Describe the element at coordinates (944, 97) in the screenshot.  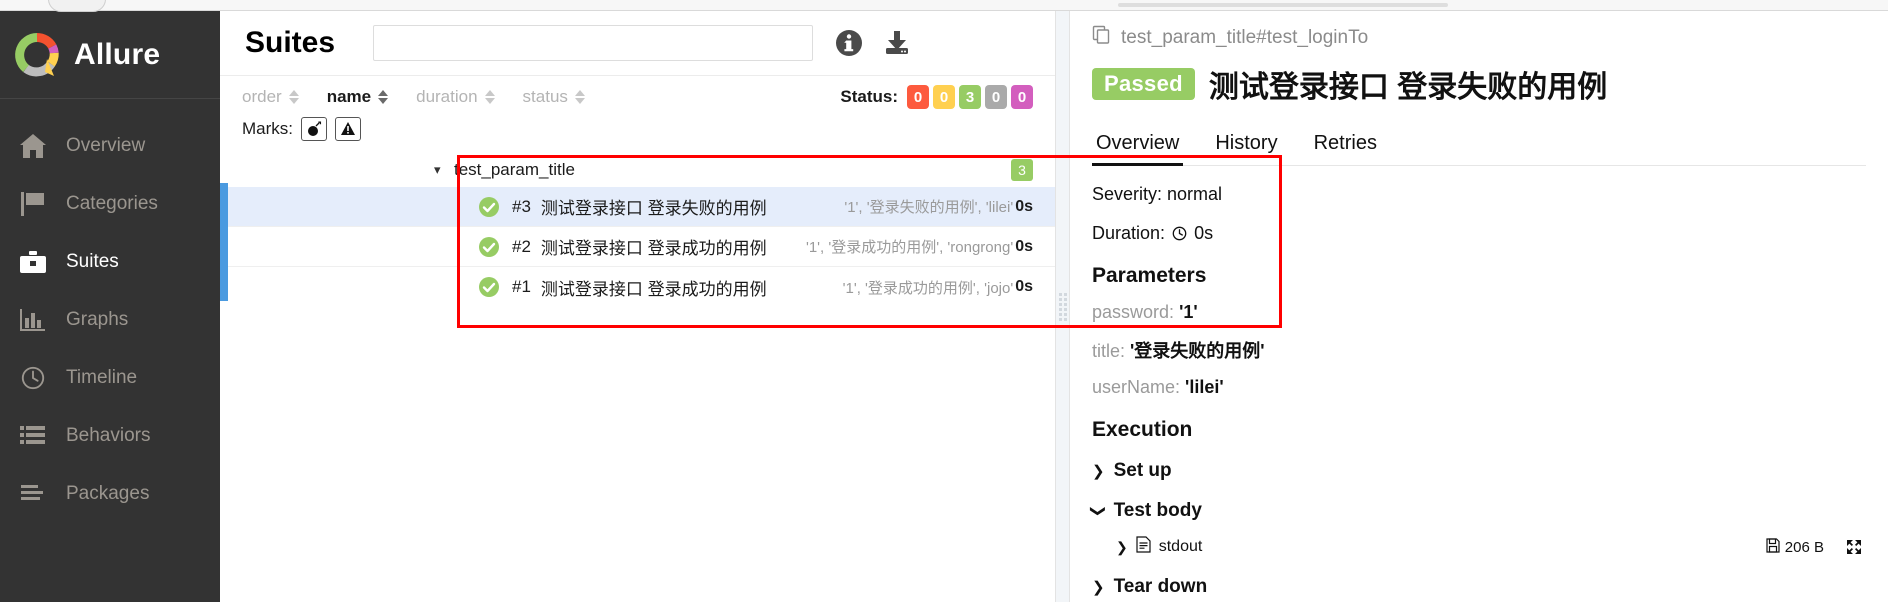
I see `status-chip-broken: 0` at that location.